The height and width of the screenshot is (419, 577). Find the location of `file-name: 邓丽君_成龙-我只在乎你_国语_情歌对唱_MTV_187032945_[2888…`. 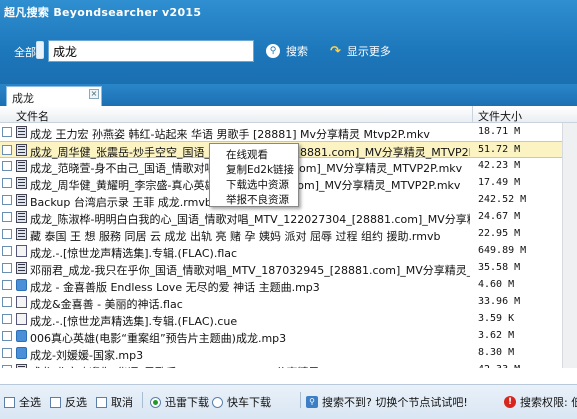

file-name: 邓丽君_成龙-我只在乎你_国语_情歌对唱_MTV_187032945_[2888… is located at coordinates (250, 270).